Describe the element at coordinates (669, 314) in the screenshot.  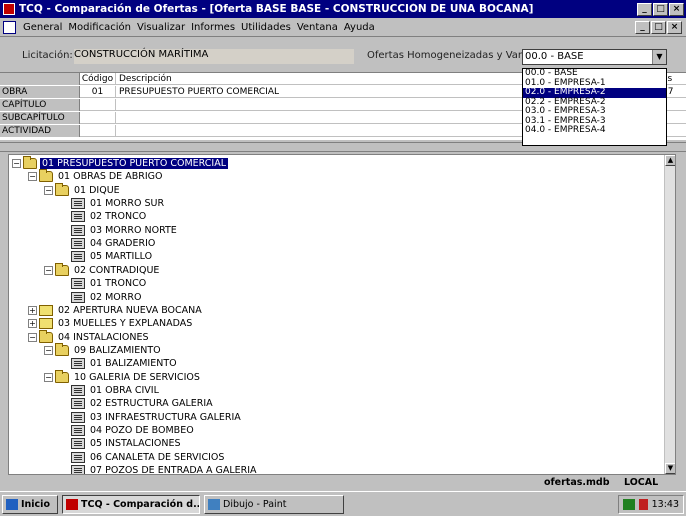
I see `vertical-scrollbar: ▲ ▼` at that location.